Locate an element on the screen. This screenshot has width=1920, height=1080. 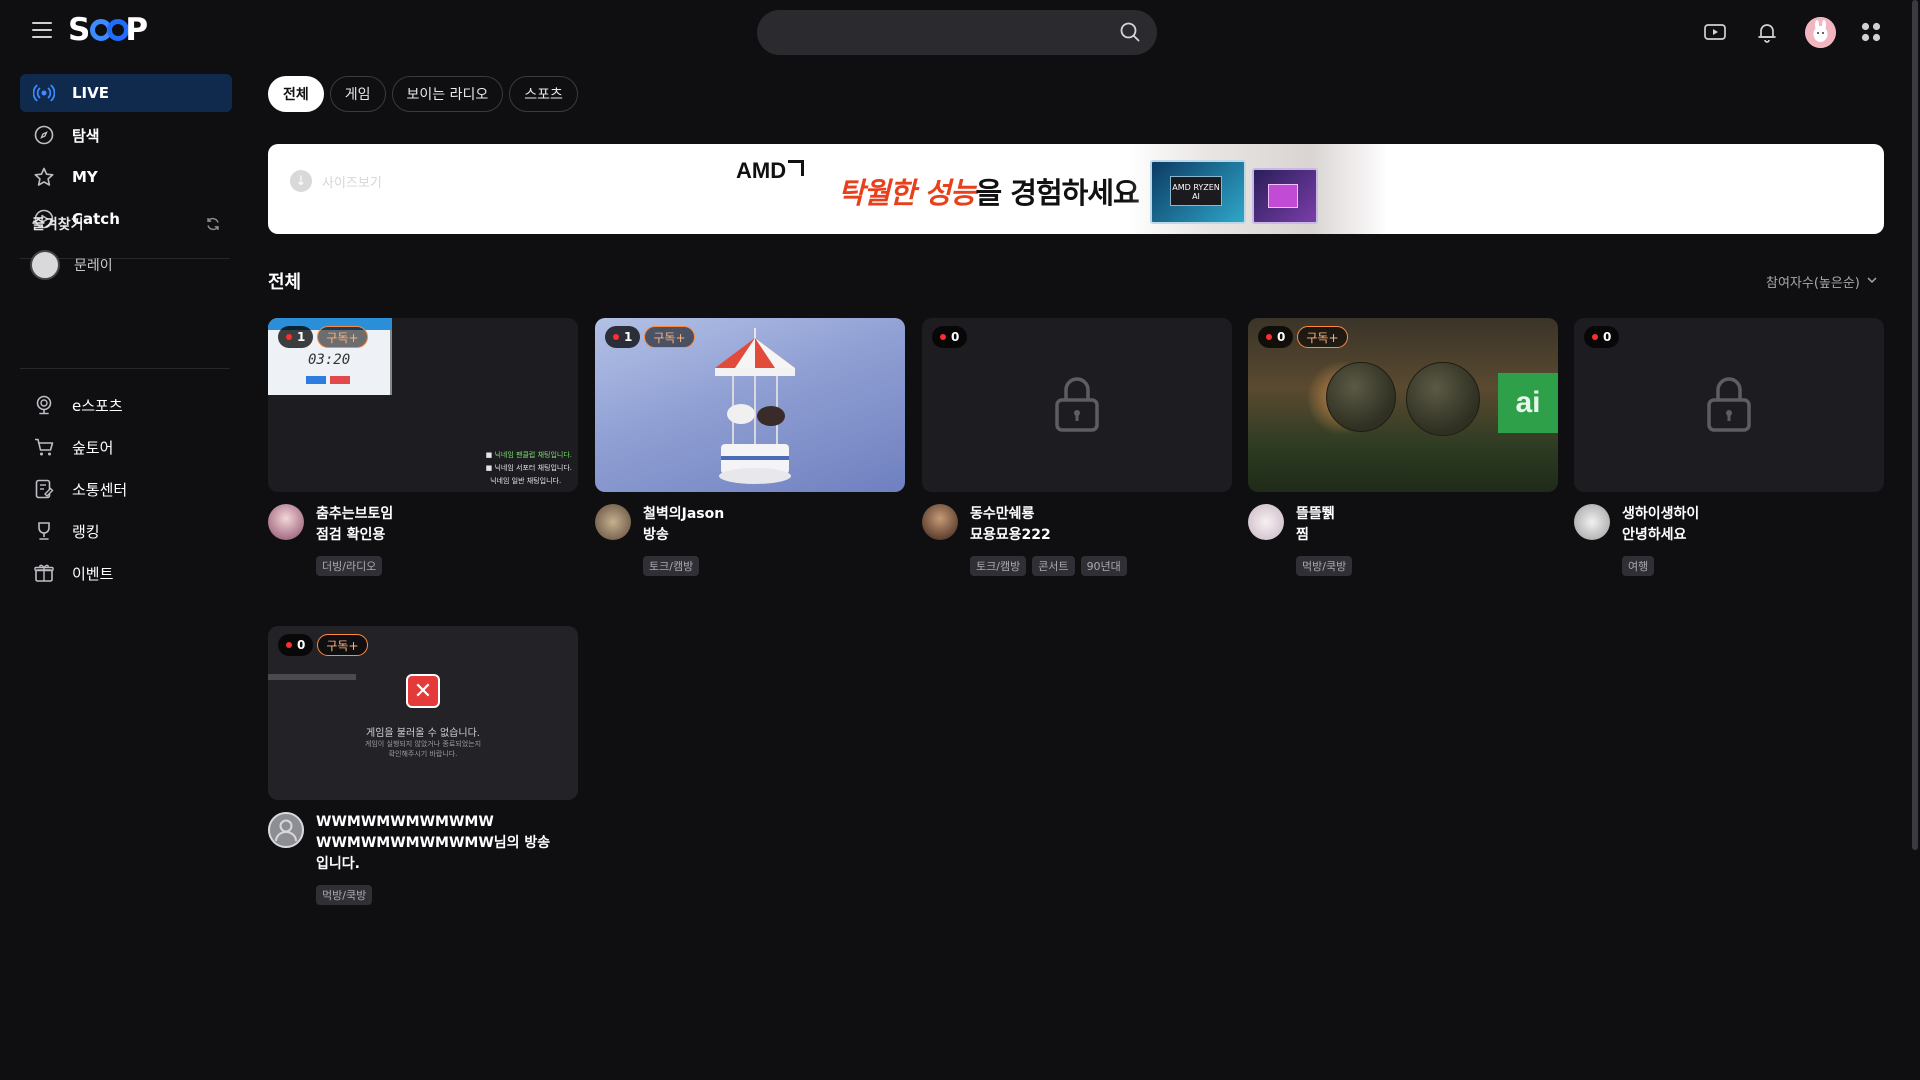
sidebar-item-live: LIVE is located at coordinates (126, 93).